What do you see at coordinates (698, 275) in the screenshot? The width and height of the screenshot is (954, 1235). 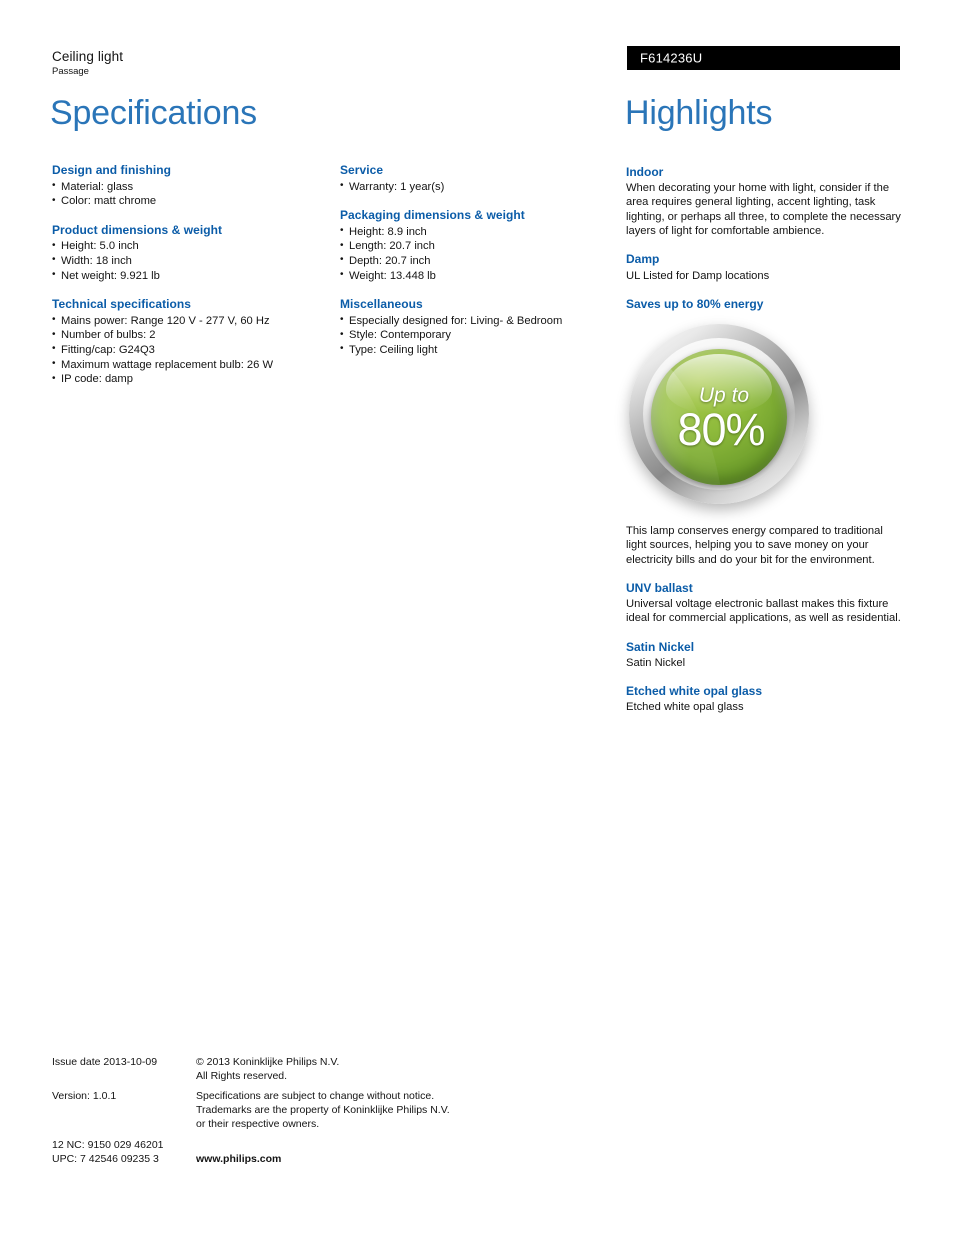 I see `highlight-body: UL Listed for Damp locations` at bounding box center [698, 275].